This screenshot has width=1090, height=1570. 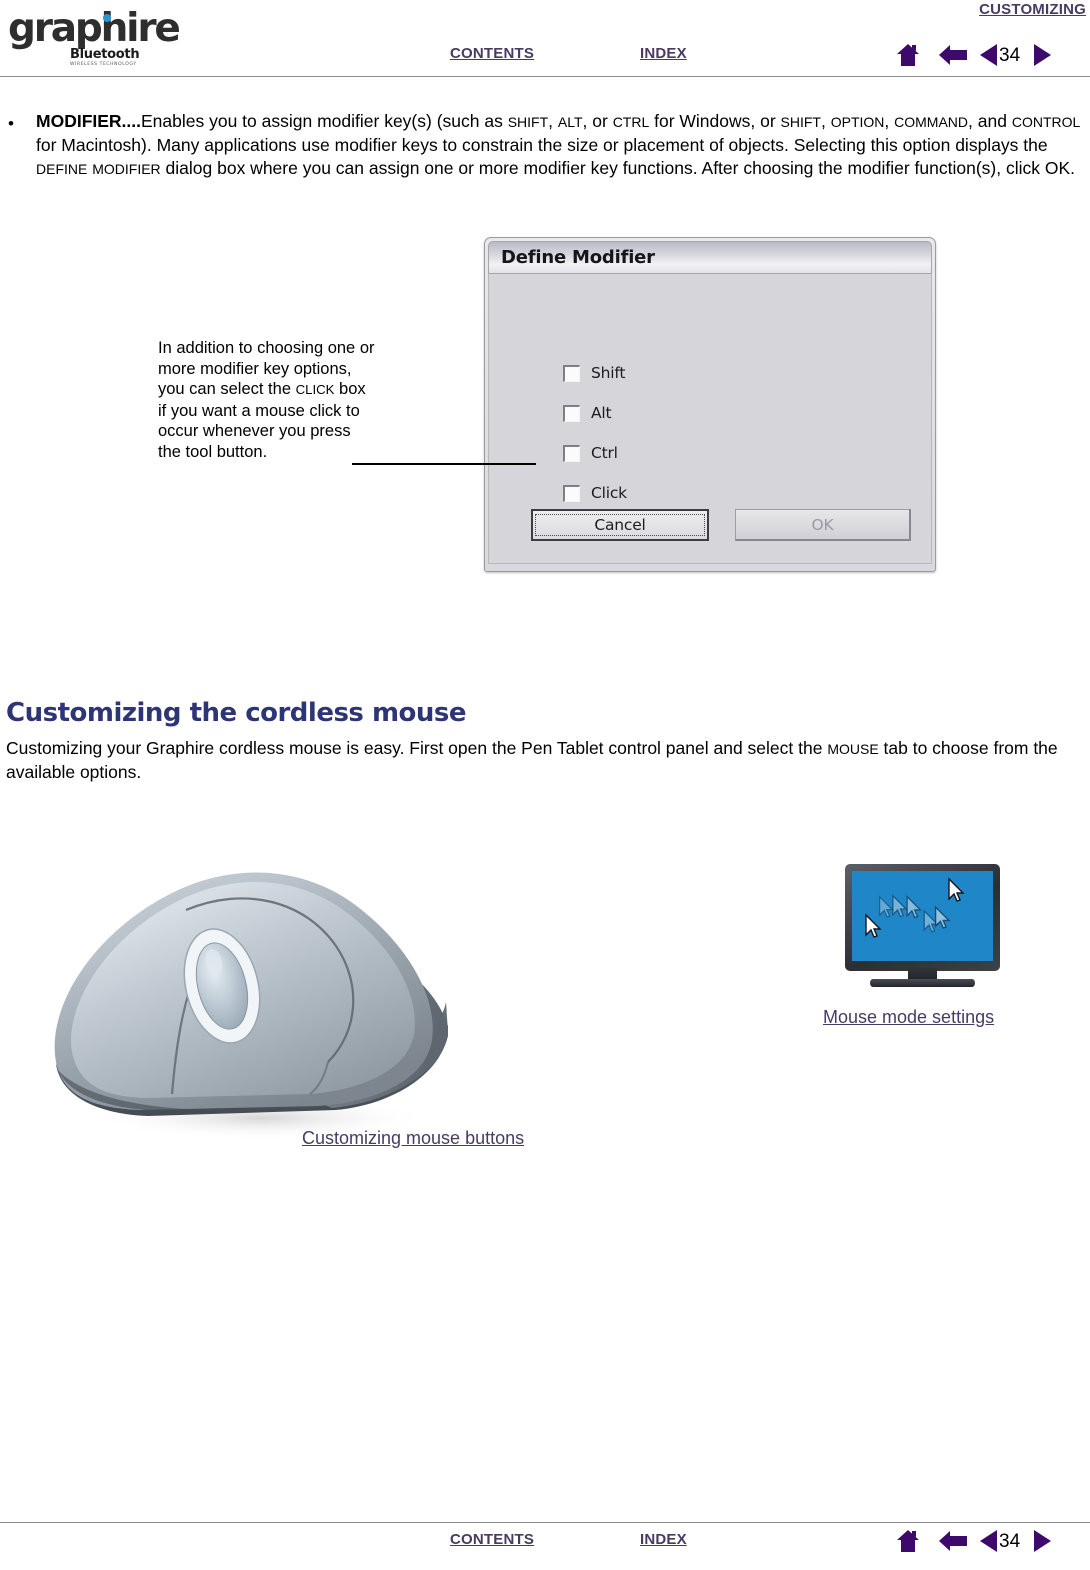 I want to click on key-control: CONTROL, so click(x=1046, y=122).